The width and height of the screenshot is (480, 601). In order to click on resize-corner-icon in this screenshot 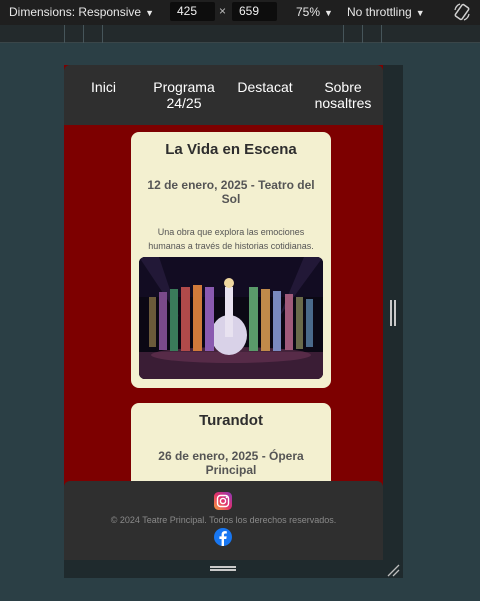, I will do `click(393, 570)`.